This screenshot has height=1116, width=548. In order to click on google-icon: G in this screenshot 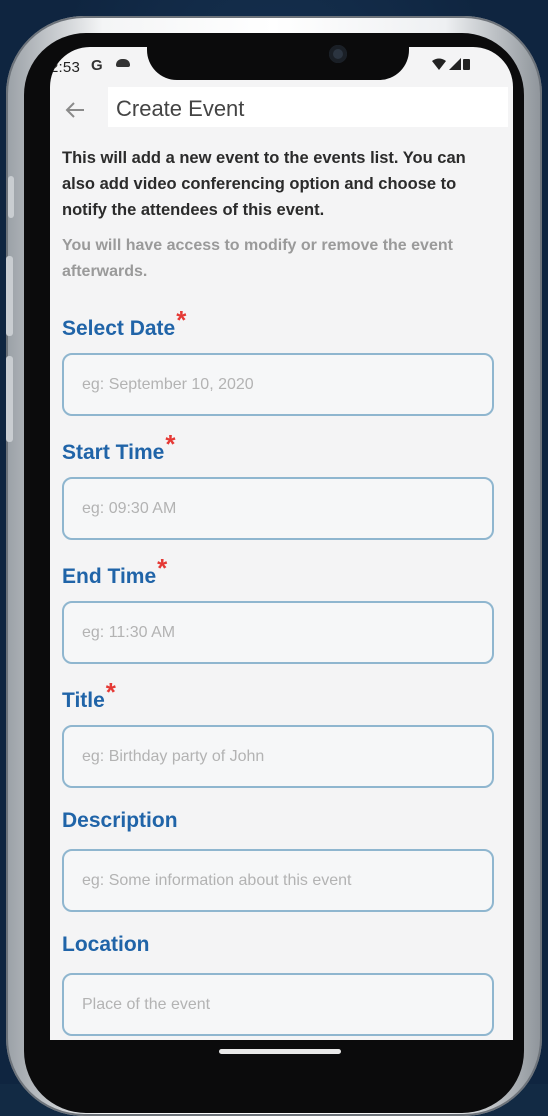, I will do `click(97, 65)`.